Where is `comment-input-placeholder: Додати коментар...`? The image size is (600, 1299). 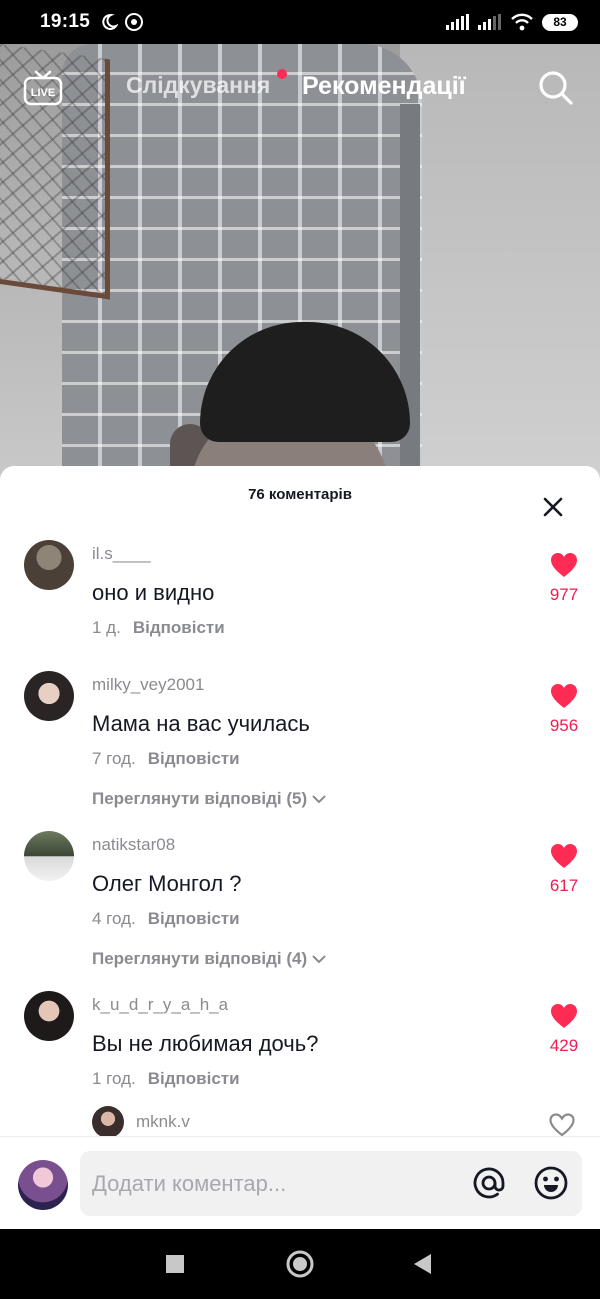
comment-input-placeholder: Додати коментар... is located at coordinates (189, 1183).